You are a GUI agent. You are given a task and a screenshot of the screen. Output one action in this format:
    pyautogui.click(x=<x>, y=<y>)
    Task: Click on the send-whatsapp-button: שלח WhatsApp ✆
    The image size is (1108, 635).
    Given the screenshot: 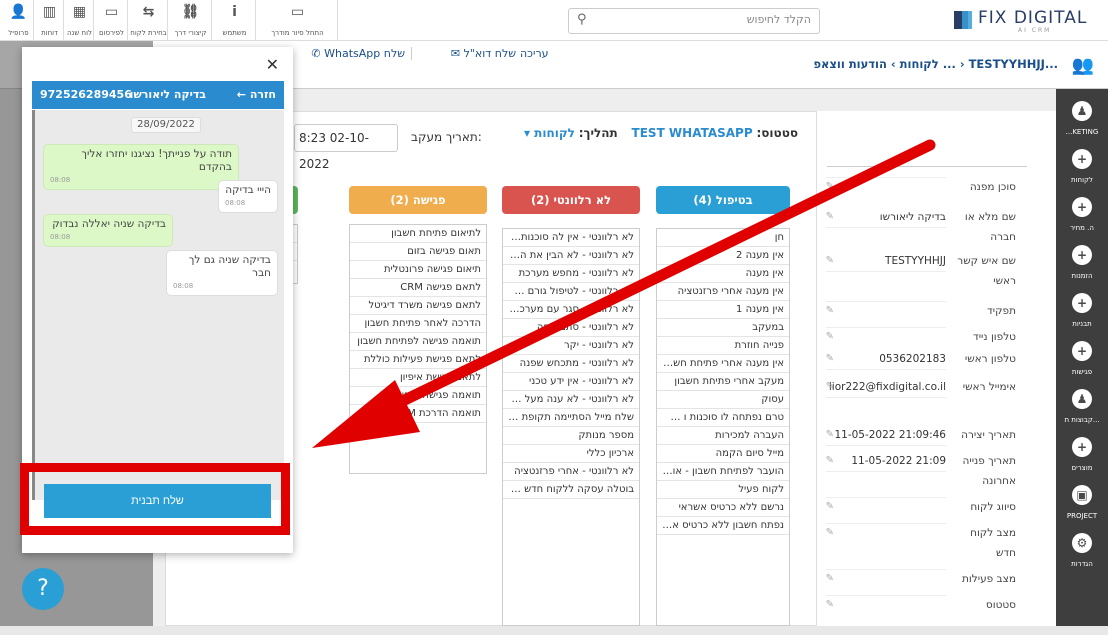 What is the action you would take?
    pyautogui.click(x=356, y=53)
    